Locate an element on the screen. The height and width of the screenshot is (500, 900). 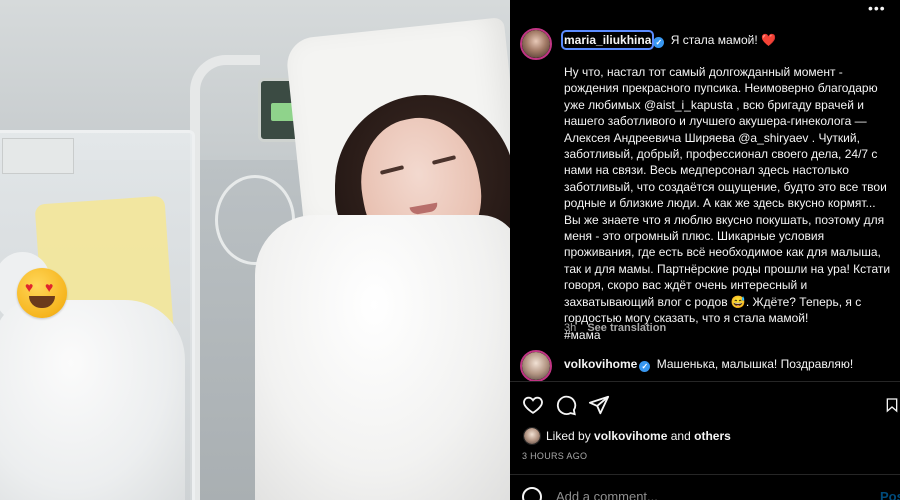
photo-baby-blanket is located at coordinates (92, 400).